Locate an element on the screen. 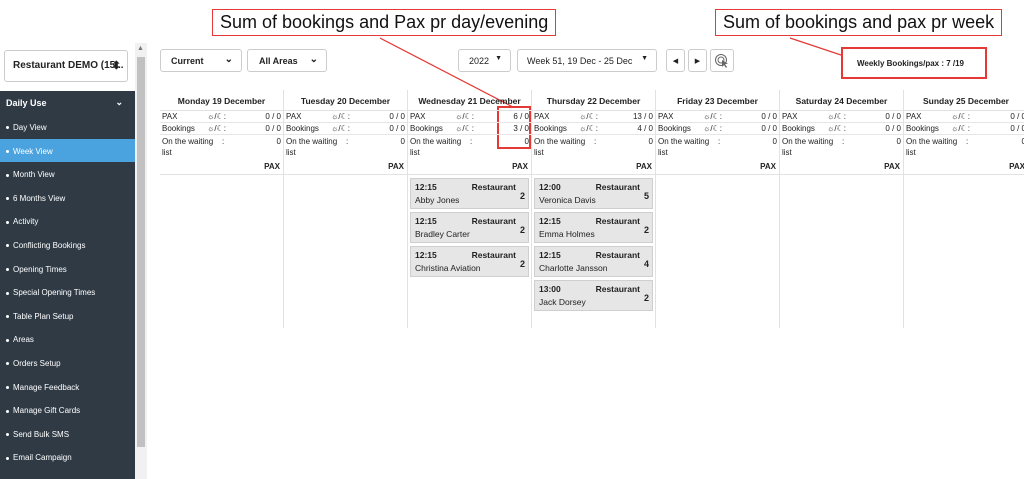 The width and height of the screenshot is (1024, 479). sidebar-item-table-plan-setup: Table Plan Setup is located at coordinates (67, 316).